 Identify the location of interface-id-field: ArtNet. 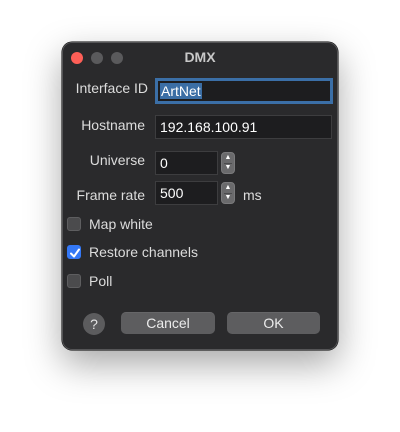
(244, 91).